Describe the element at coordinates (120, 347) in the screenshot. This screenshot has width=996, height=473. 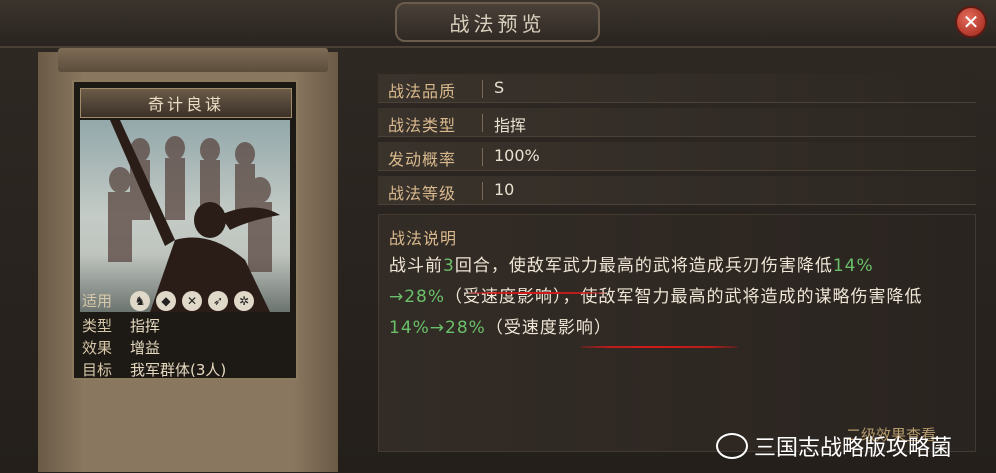
I see `attr-row-effect: 效果 增益` at that location.